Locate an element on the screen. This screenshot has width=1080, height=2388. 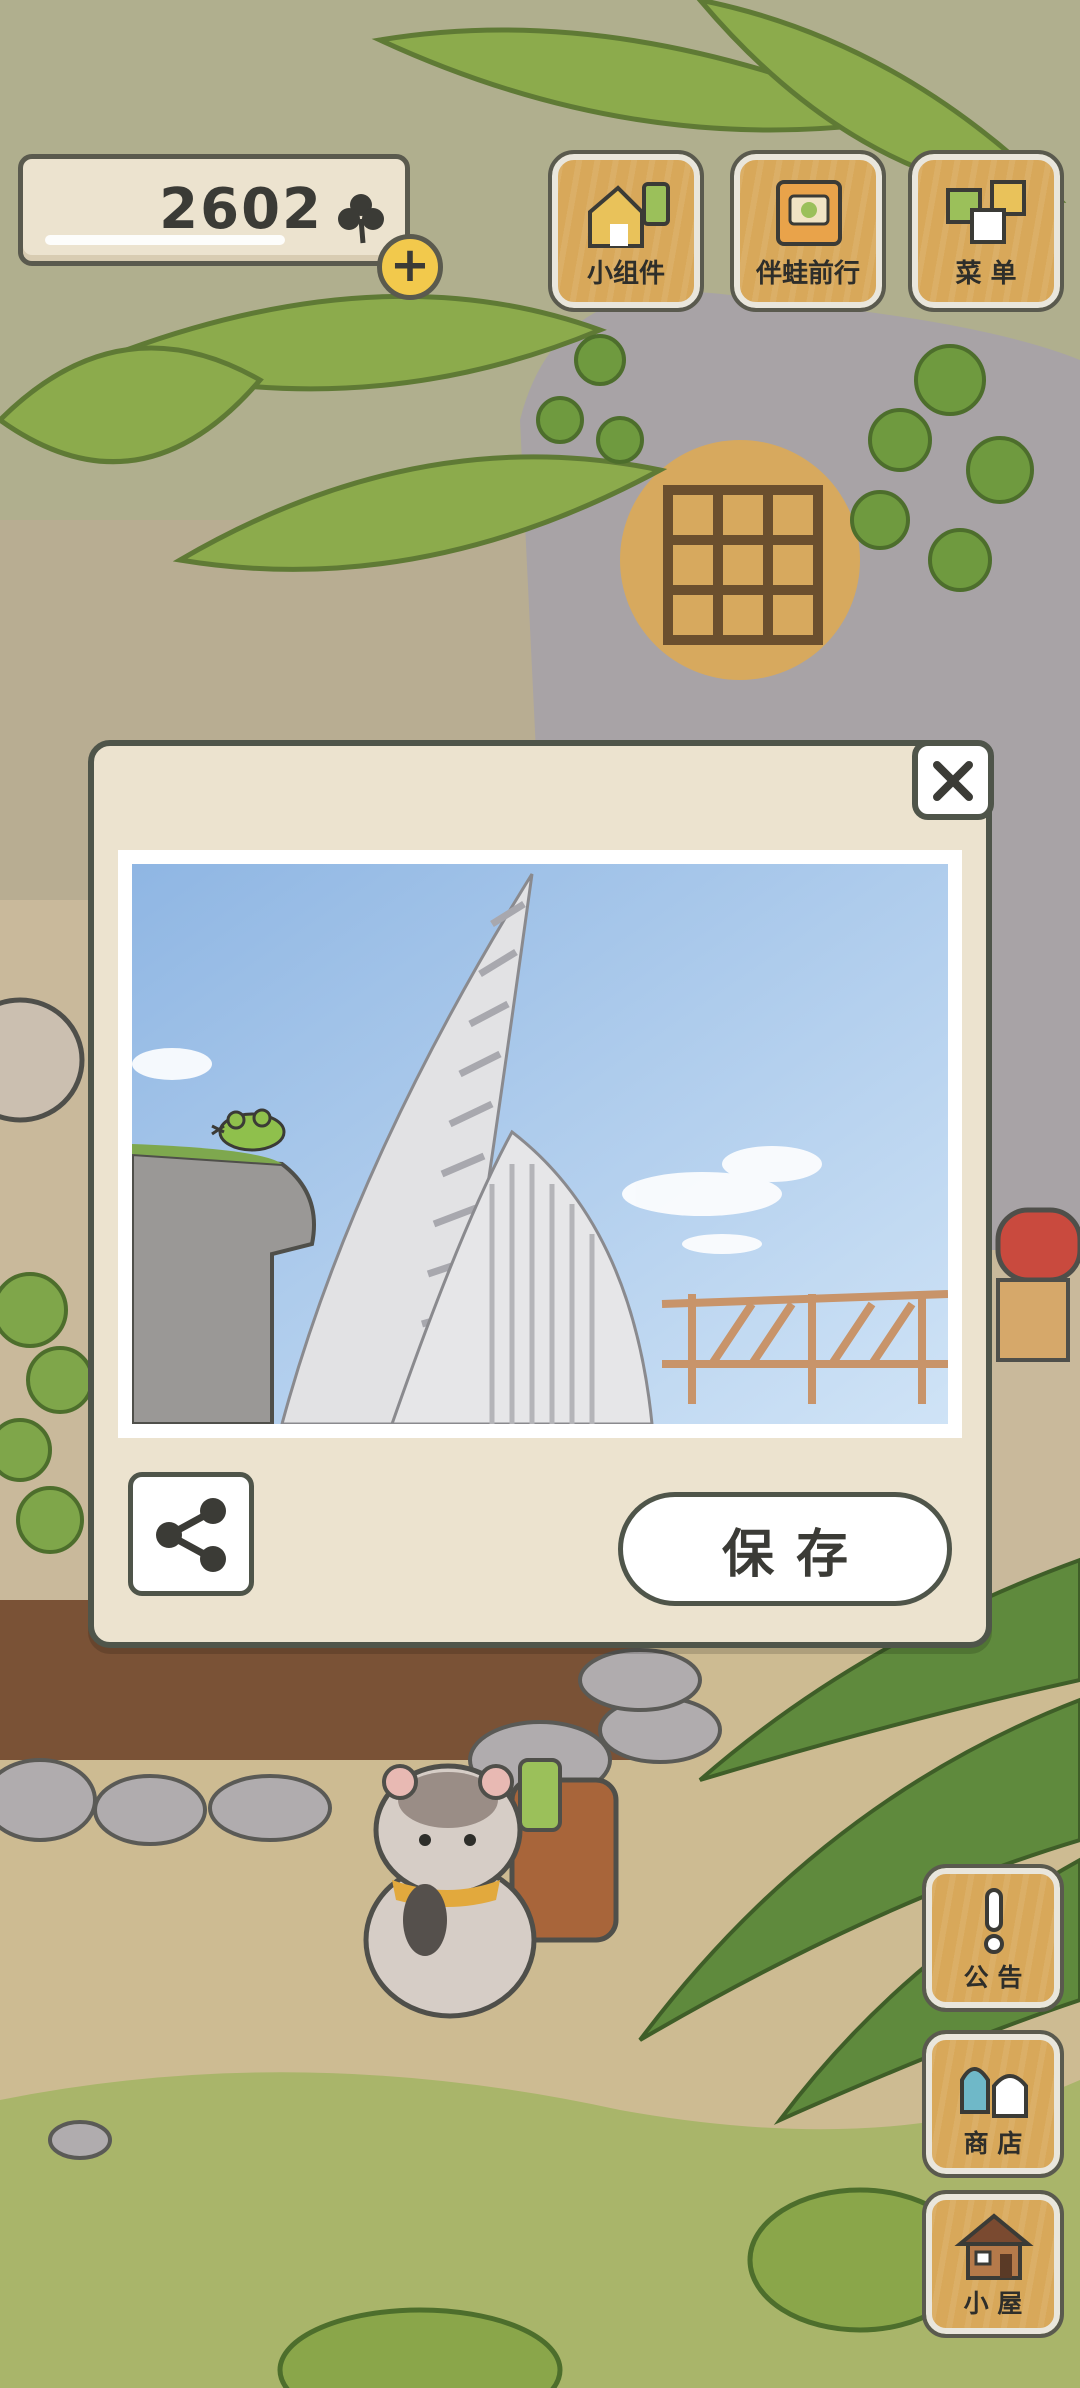
album-icon is located at coordinates (809, 213).